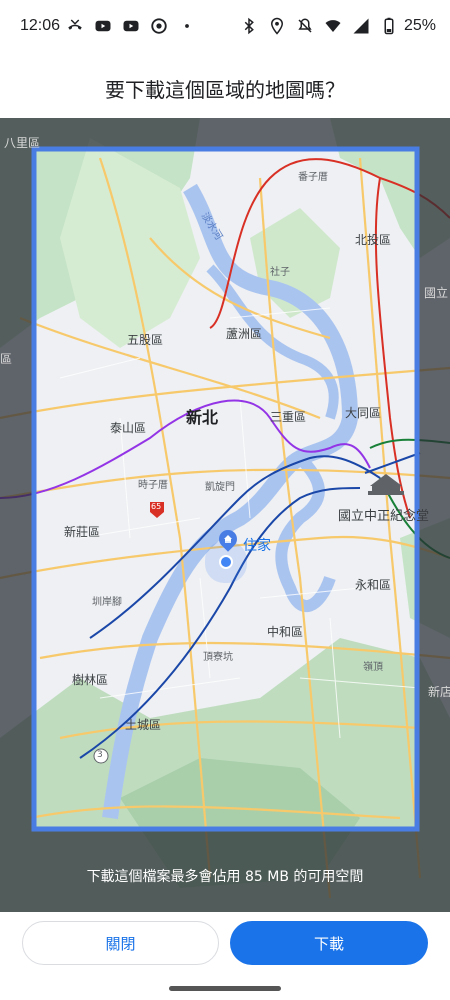 The width and height of the screenshot is (450, 1000). I want to click on download-button: 下載, so click(329, 943).